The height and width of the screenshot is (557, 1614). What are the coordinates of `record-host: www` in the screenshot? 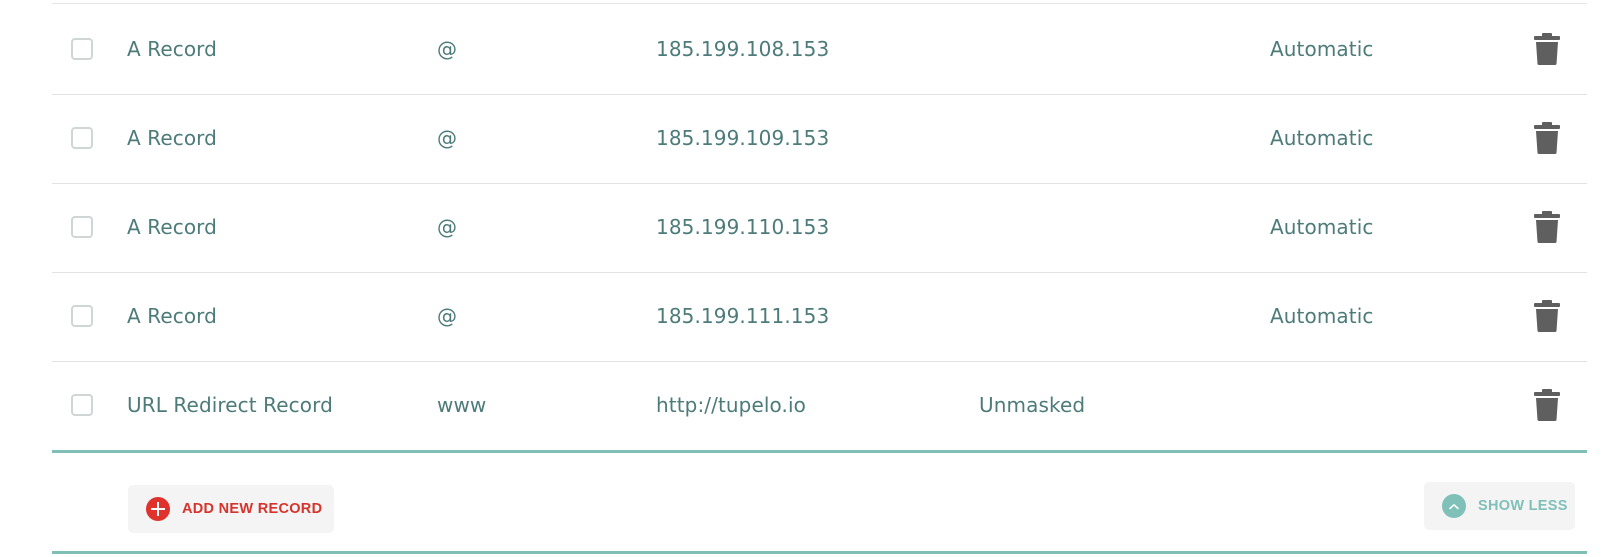 It's located at (462, 404).